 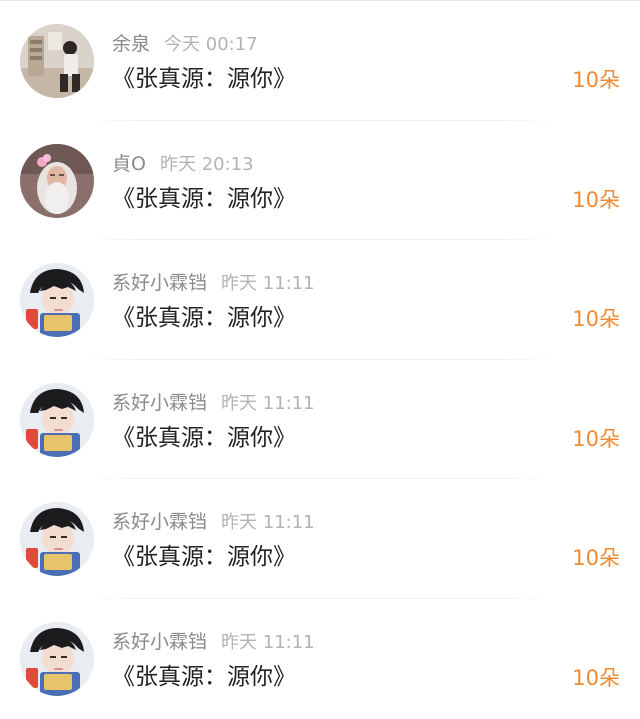 I want to click on avatar-room-photo, so click(x=57, y=61).